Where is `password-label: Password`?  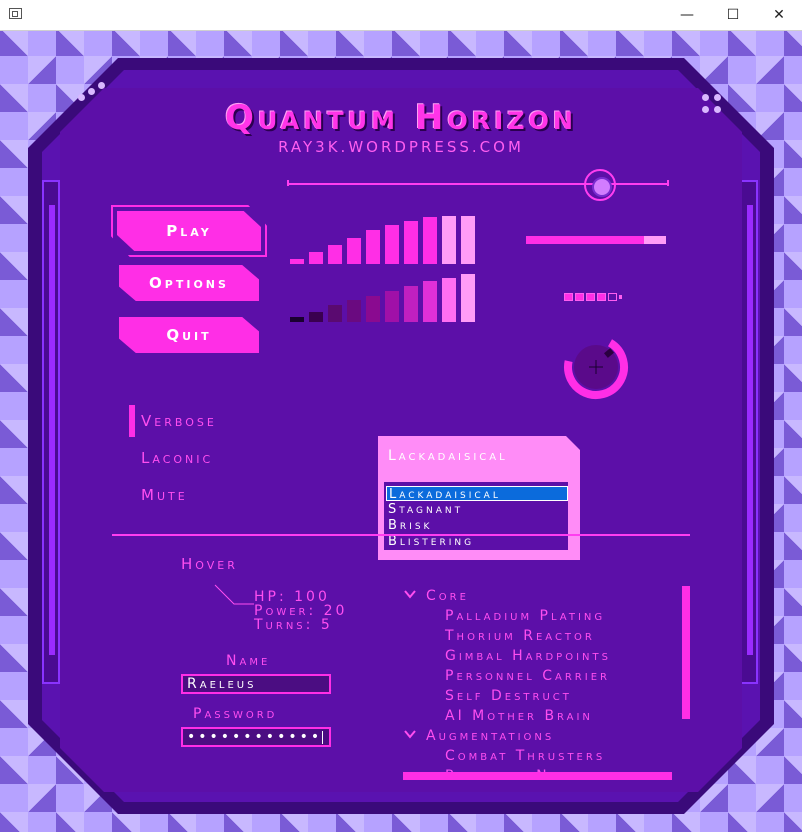 password-label: Password is located at coordinates (235, 714).